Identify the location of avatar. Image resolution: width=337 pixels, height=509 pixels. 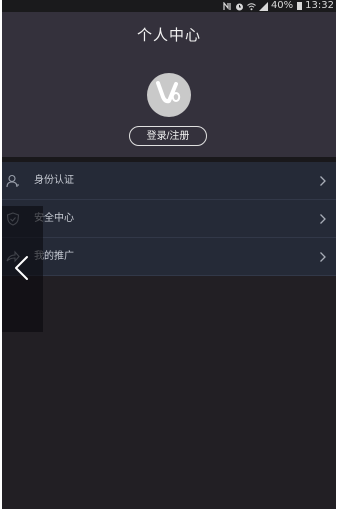
(169, 95).